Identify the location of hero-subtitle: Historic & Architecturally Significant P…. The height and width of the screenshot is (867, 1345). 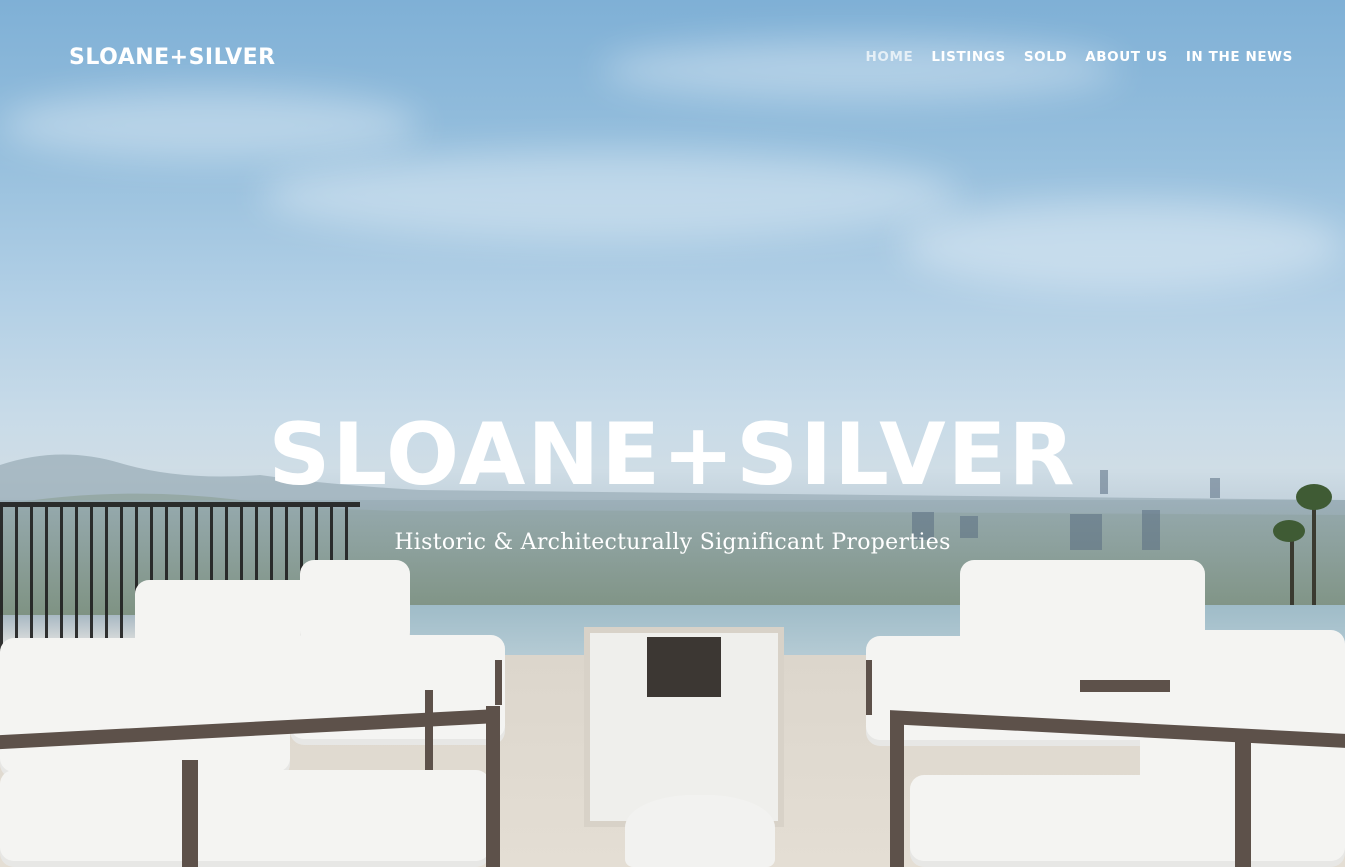
(672, 542).